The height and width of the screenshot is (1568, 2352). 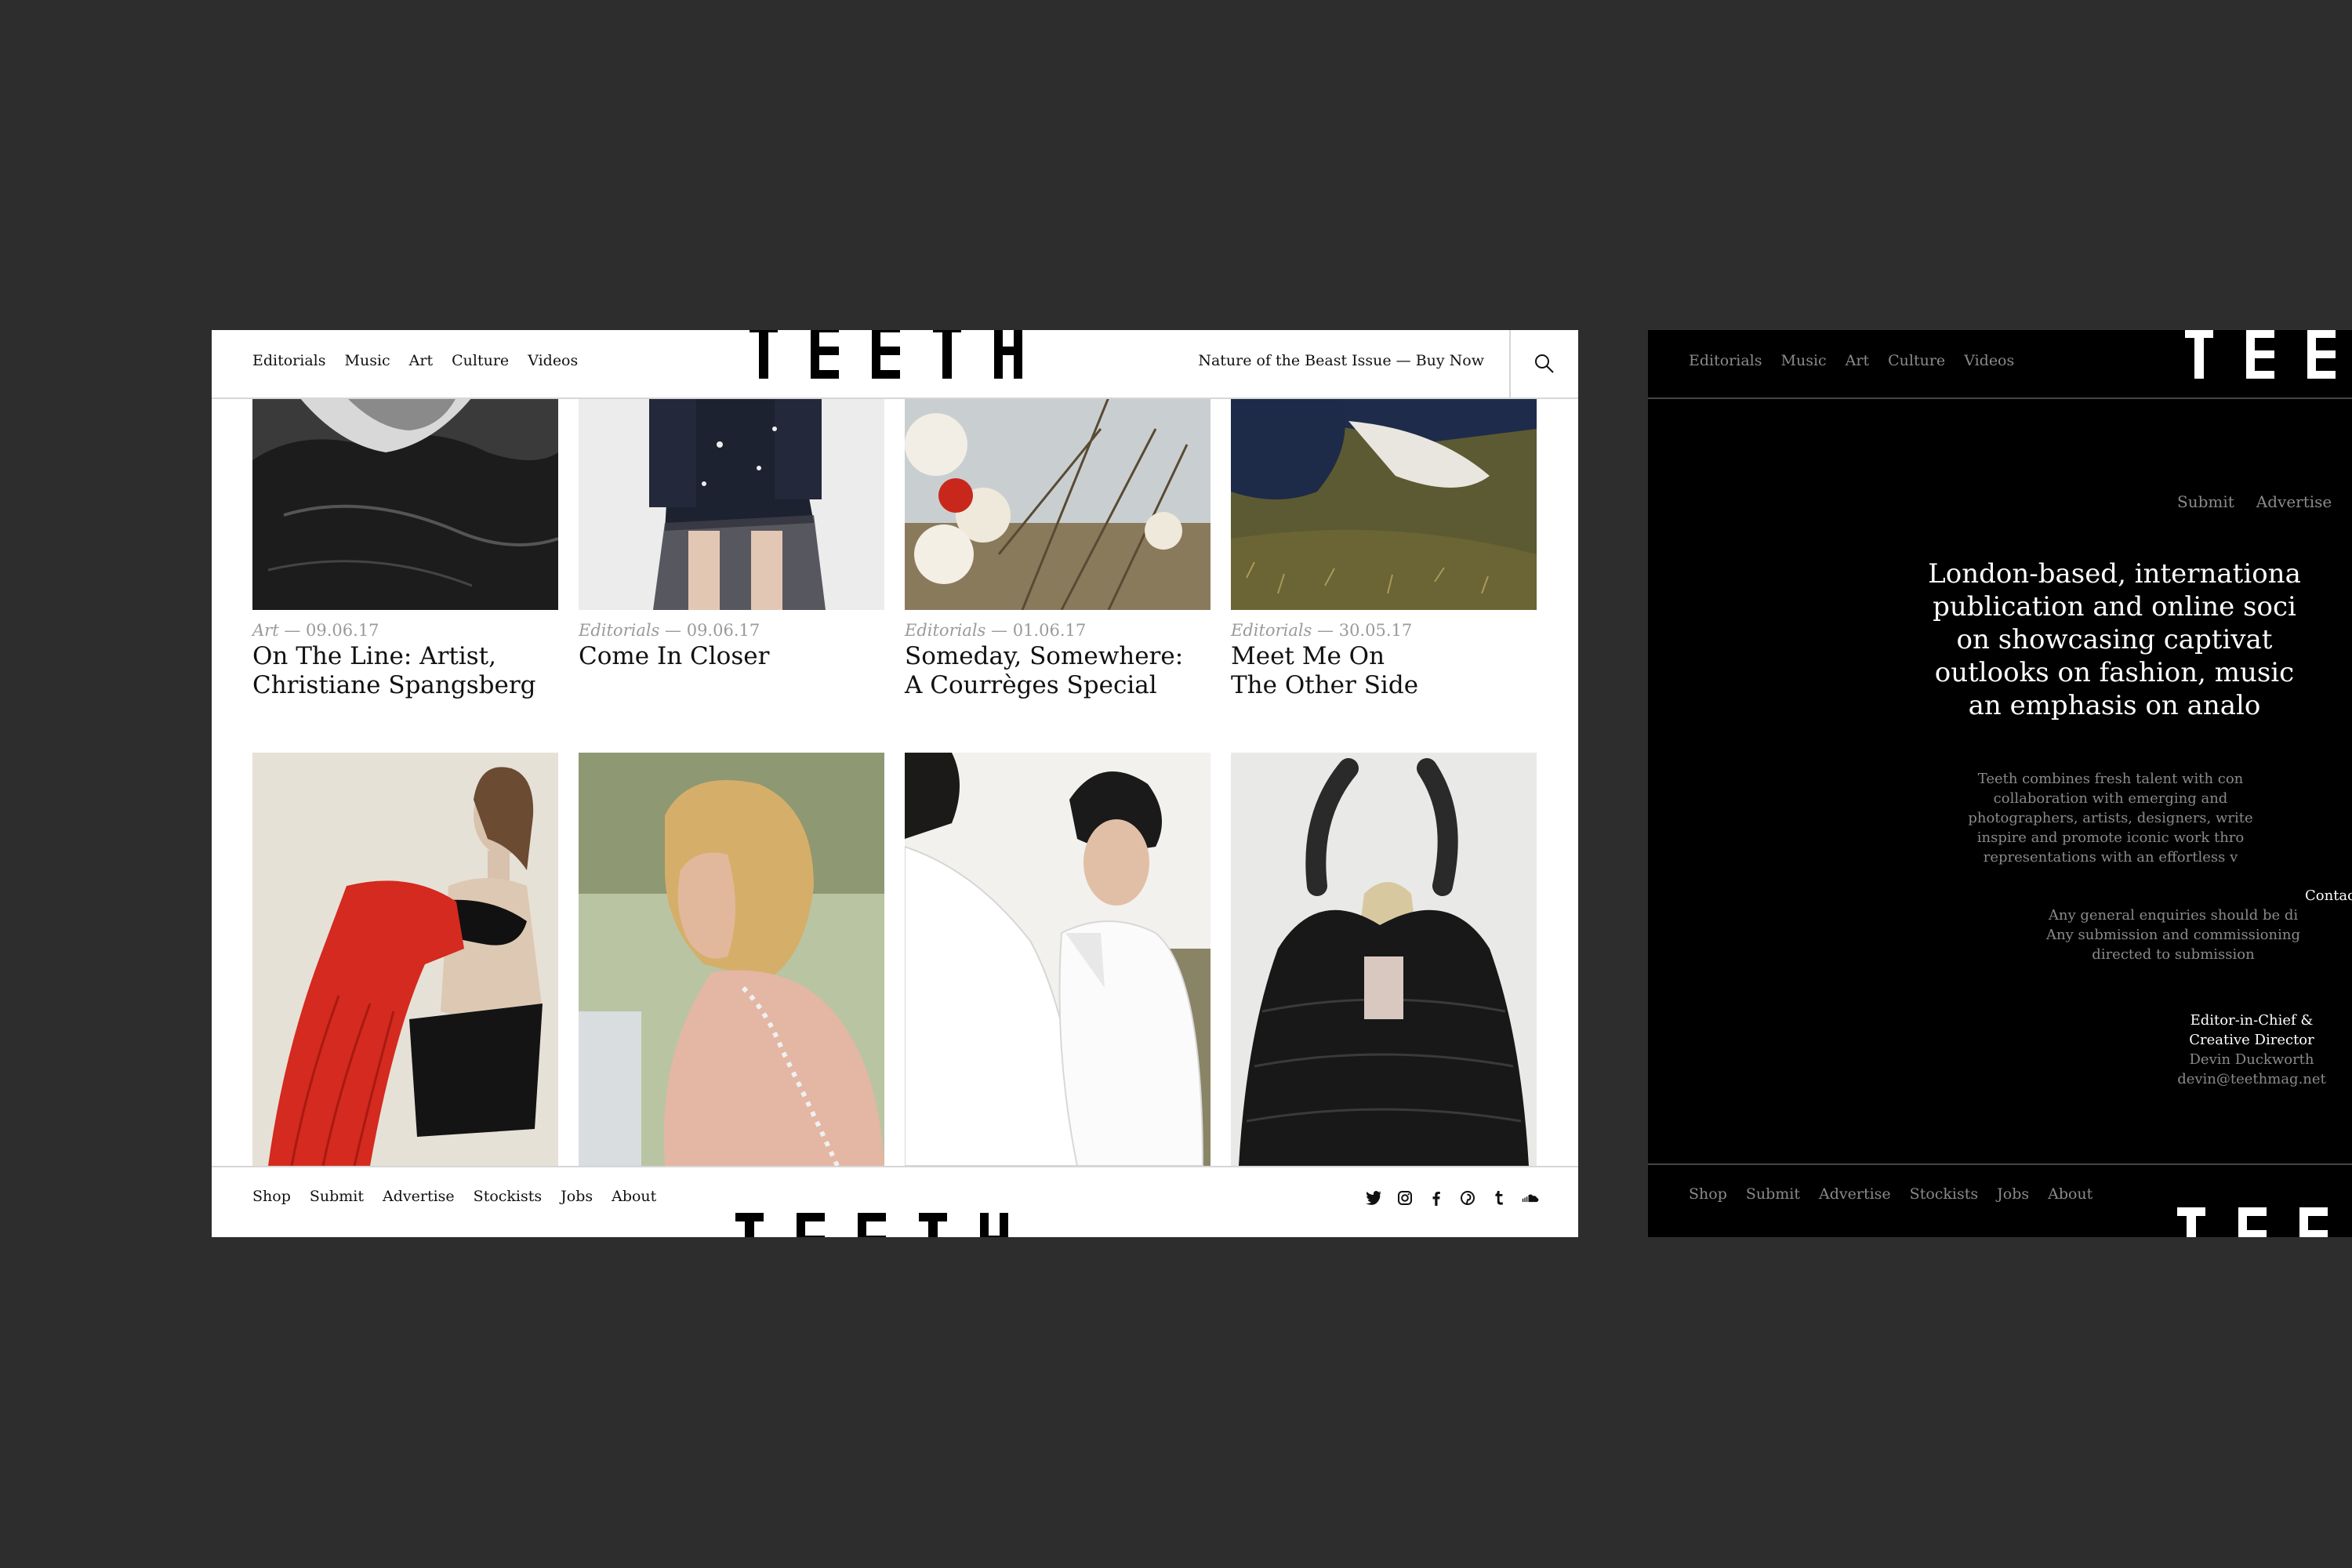 I want to click on about-sub-nav: Submit Advertise St, so click(x=2264, y=502).